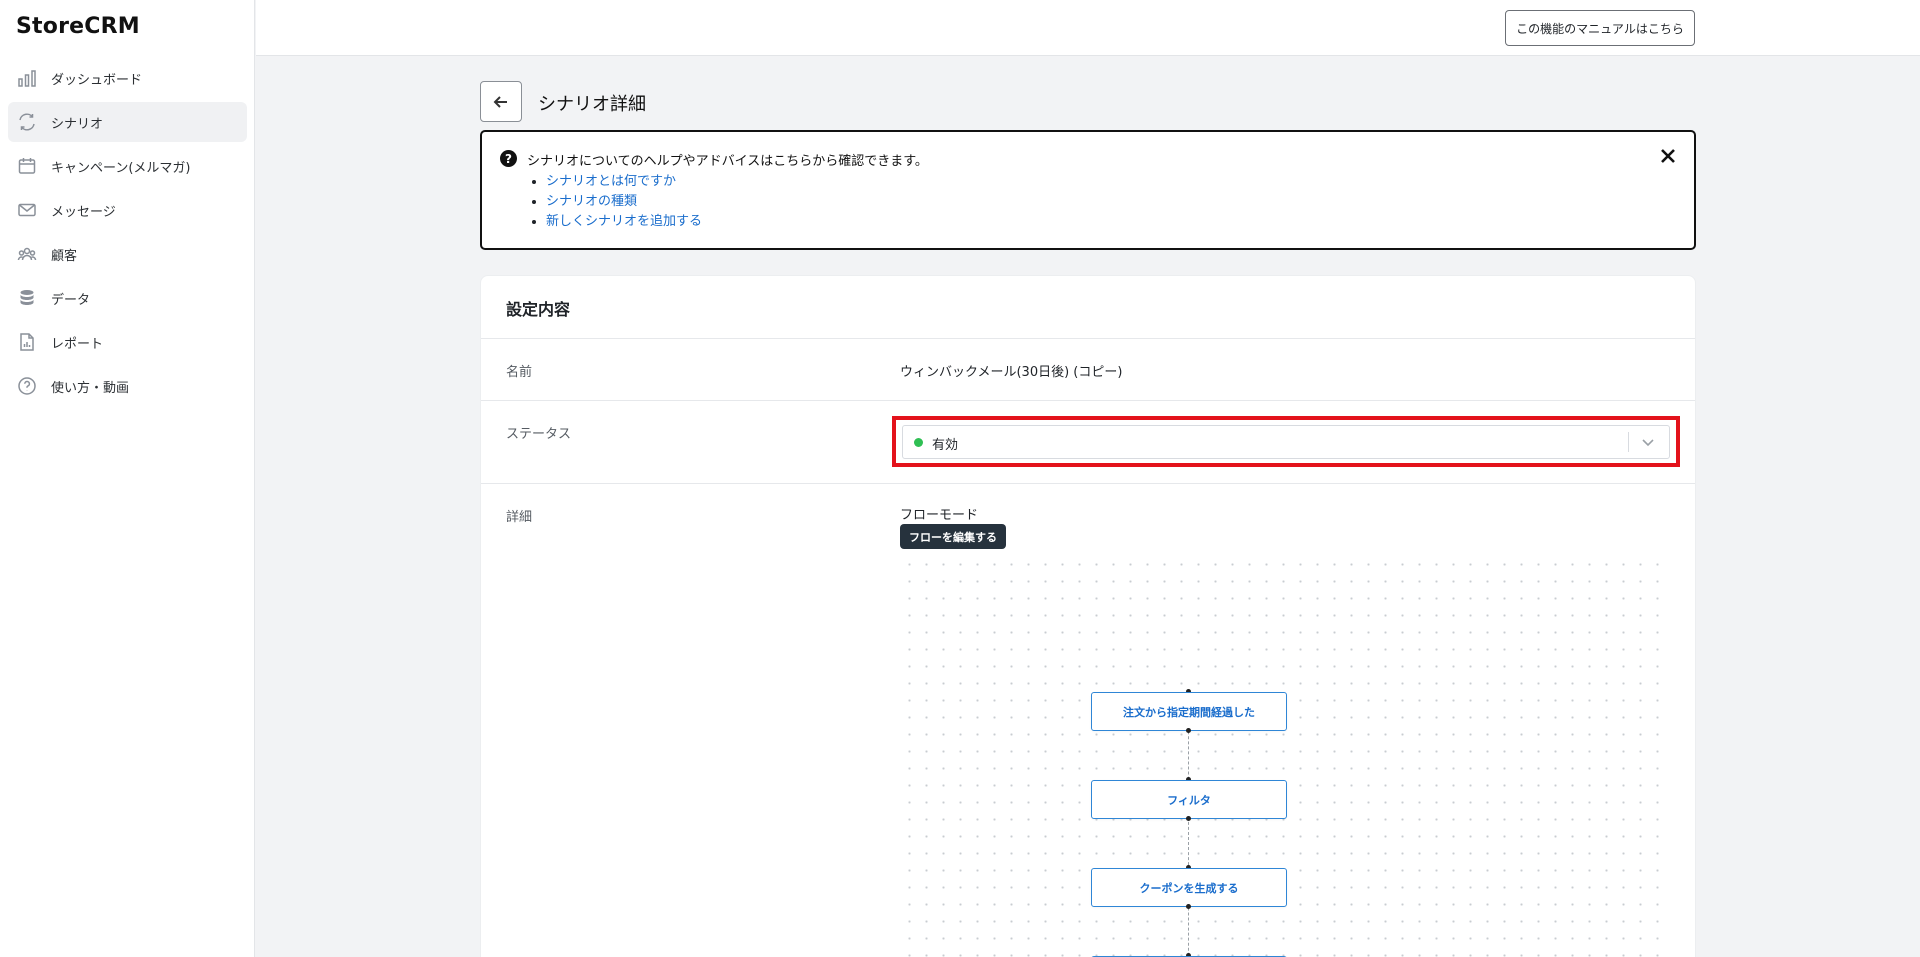 Image resolution: width=1920 pixels, height=957 pixels. I want to click on back-button, so click(501, 101).